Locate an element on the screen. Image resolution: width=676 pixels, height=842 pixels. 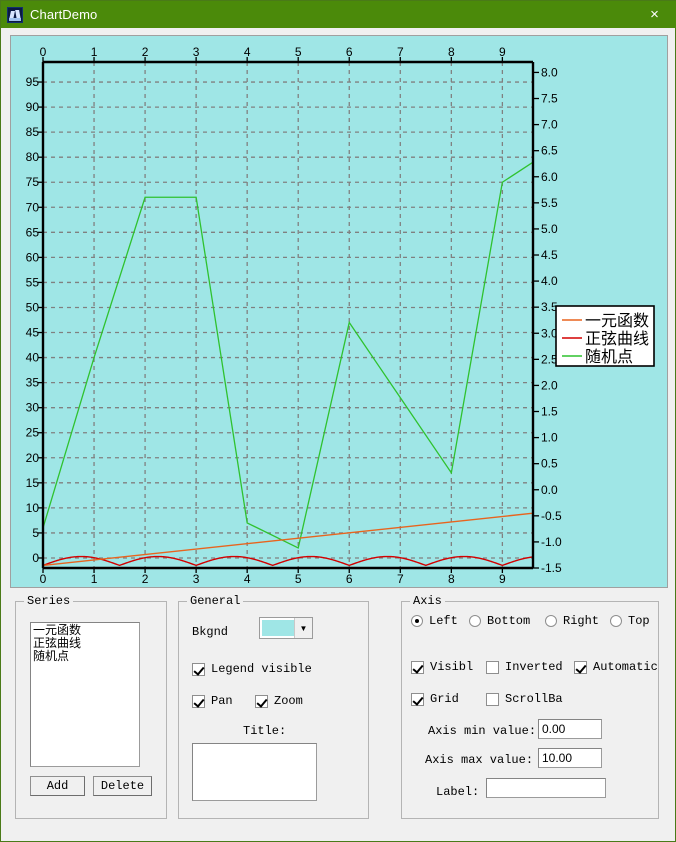
axis-min-input: 0.00 is located at coordinates (570, 729).